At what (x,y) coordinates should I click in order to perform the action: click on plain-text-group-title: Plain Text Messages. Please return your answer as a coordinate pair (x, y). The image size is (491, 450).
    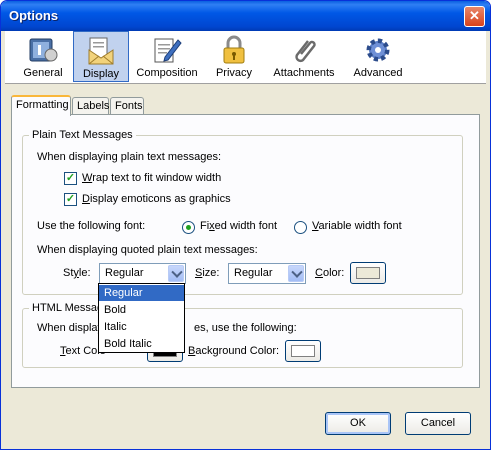
    Looking at the image, I should click on (82, 135).